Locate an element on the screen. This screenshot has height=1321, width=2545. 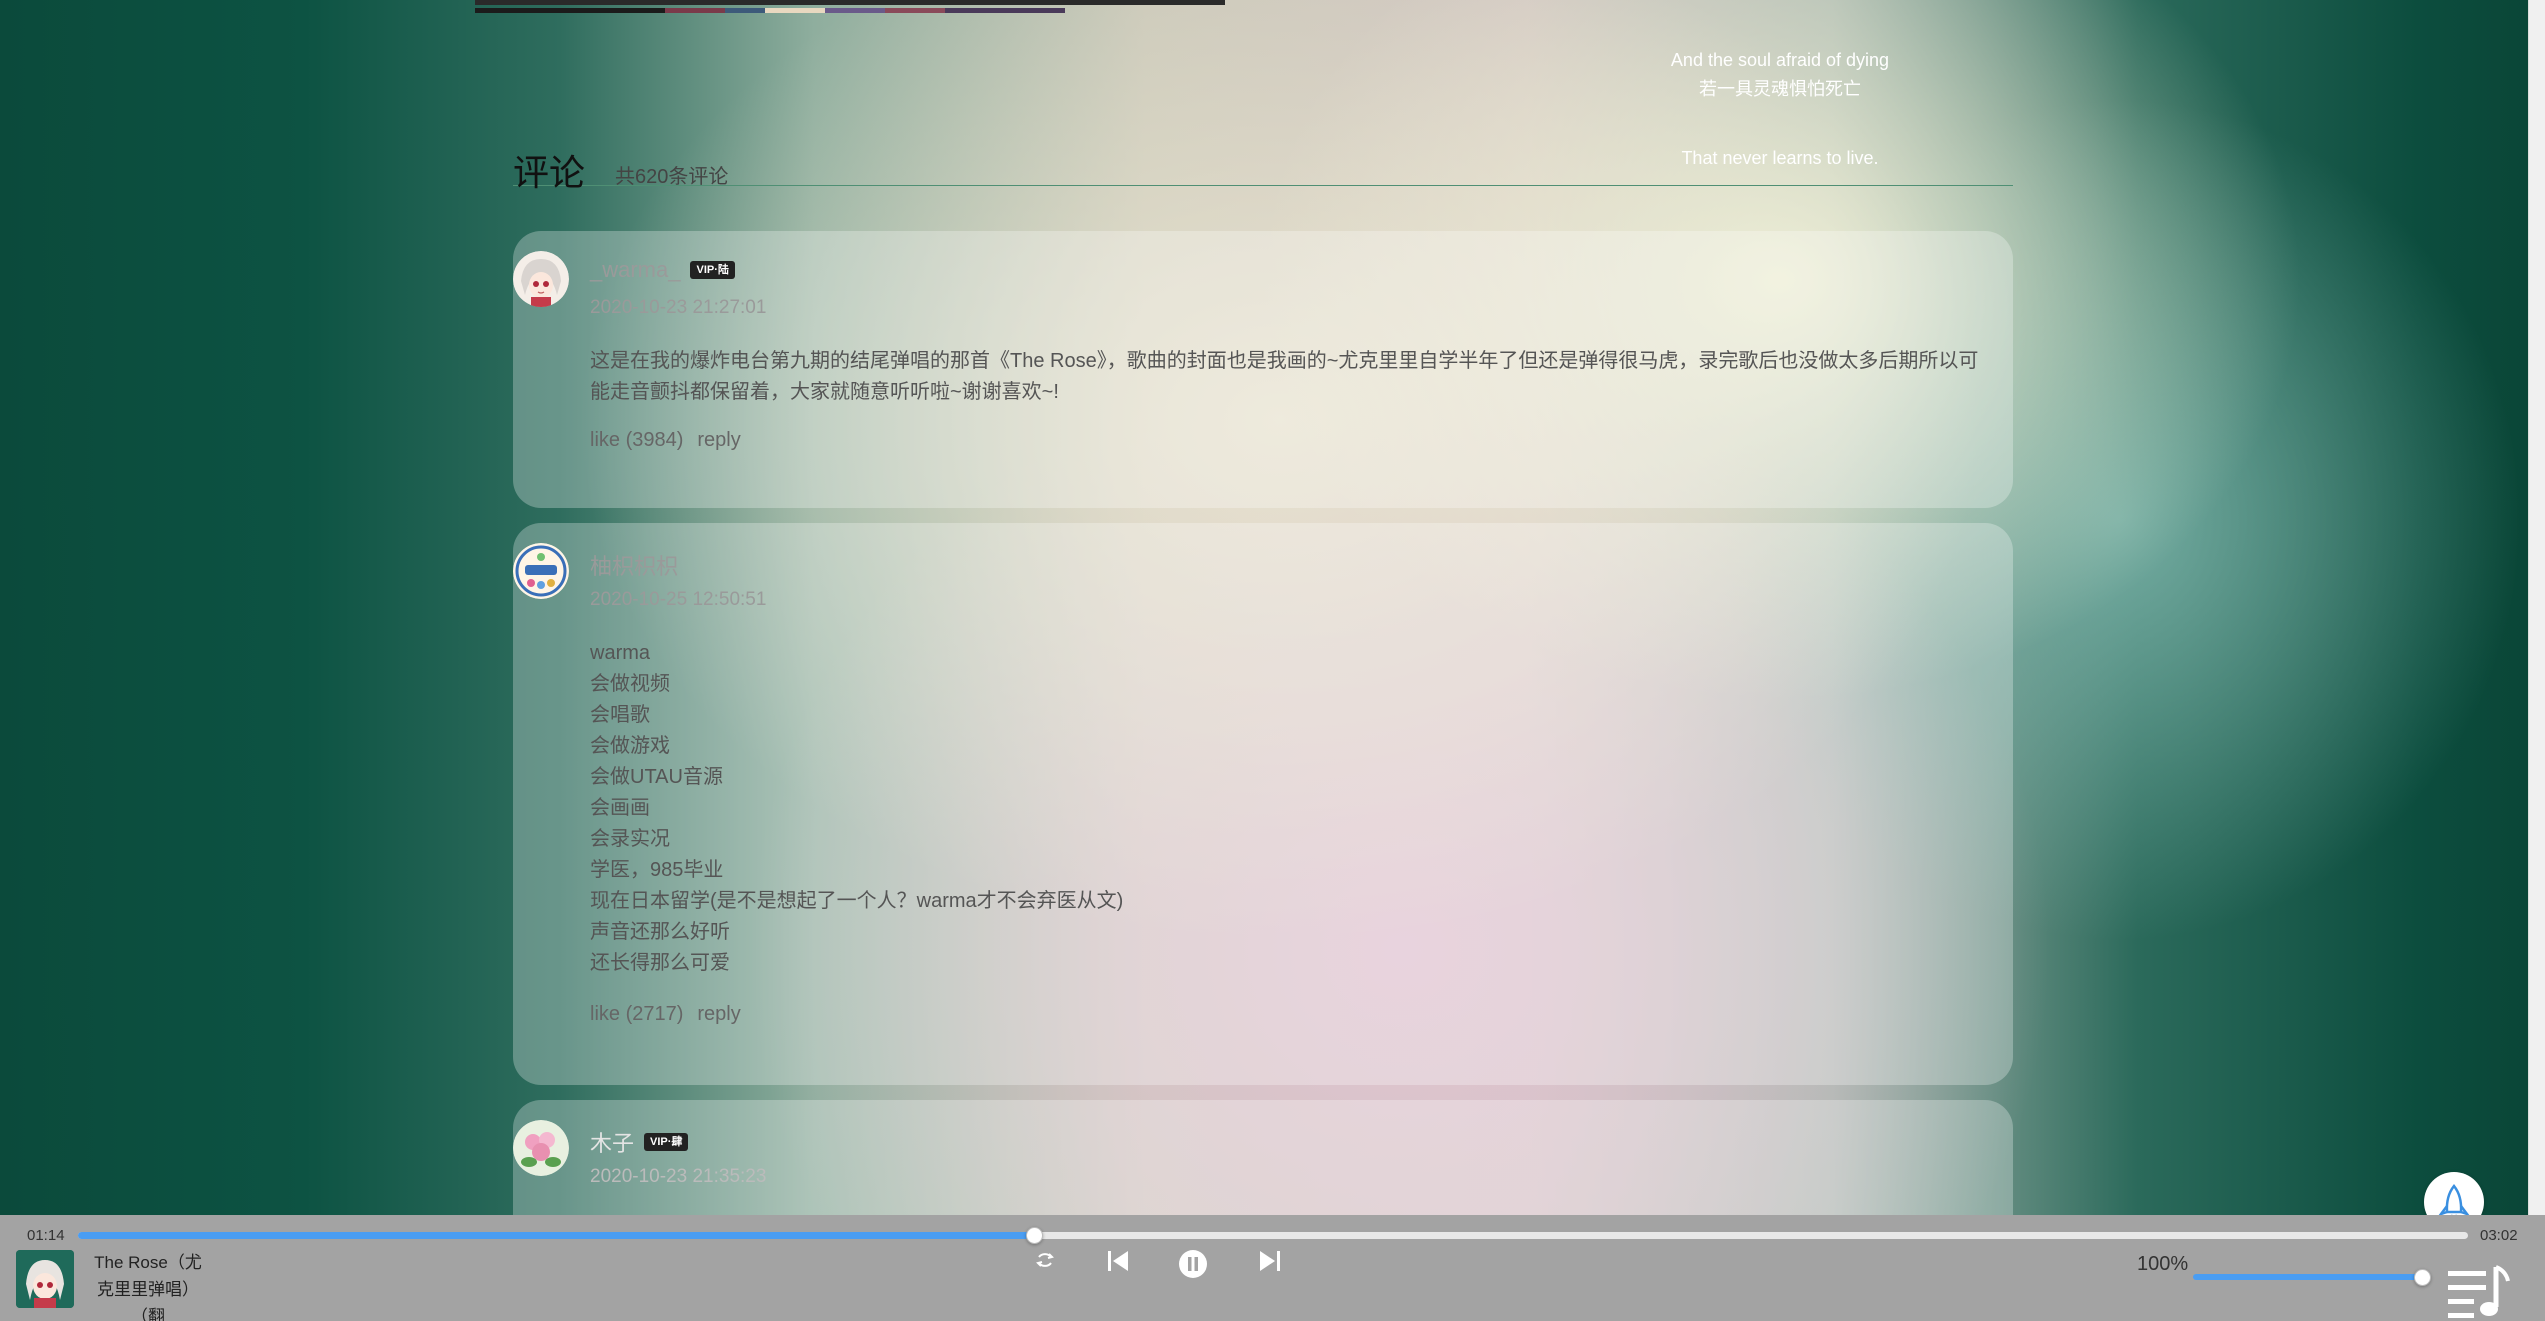
lyric-line-en: And the soul afraid of dying is located at coordinates (1780, 60).